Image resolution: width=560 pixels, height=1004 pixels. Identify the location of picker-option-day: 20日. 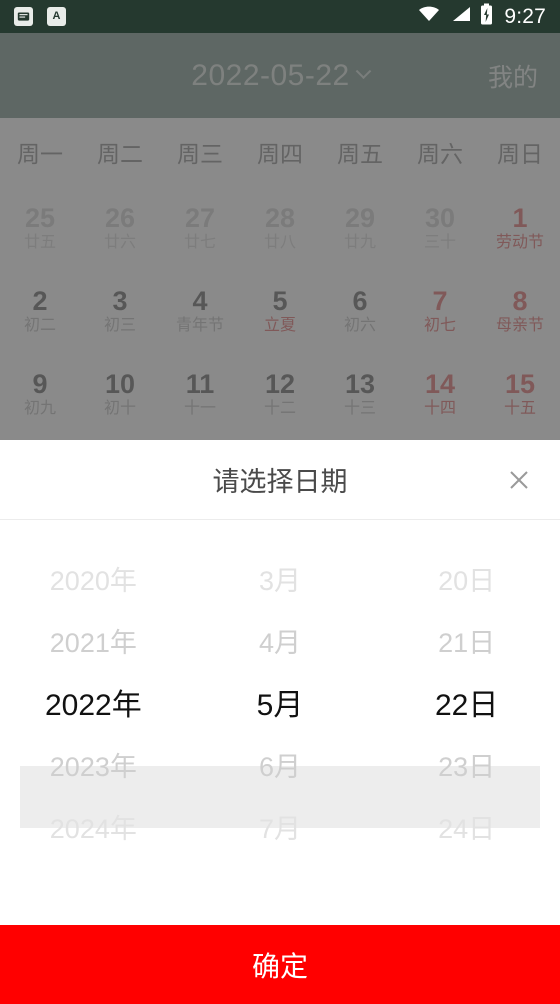
(466, 578).